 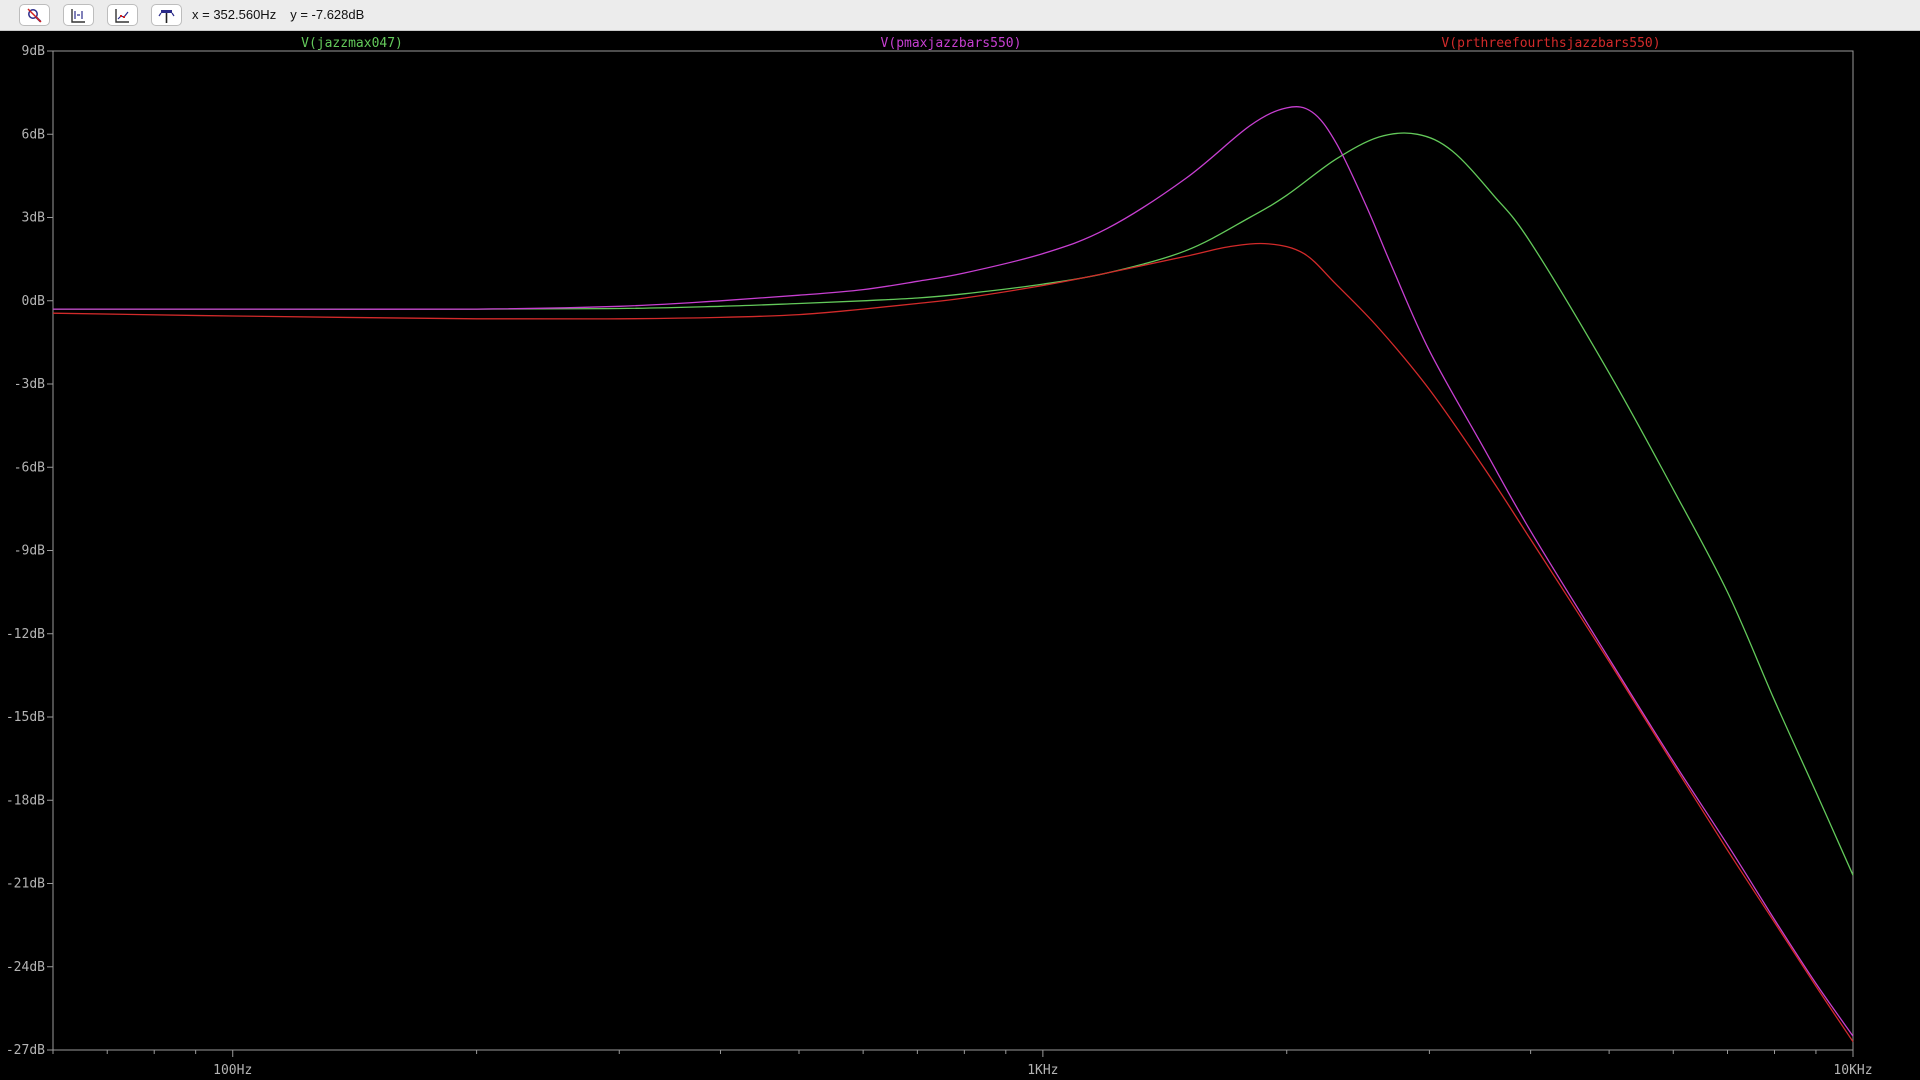 I want to click on x-tick-label: 1KHz, so click(x=1042, y=1070).